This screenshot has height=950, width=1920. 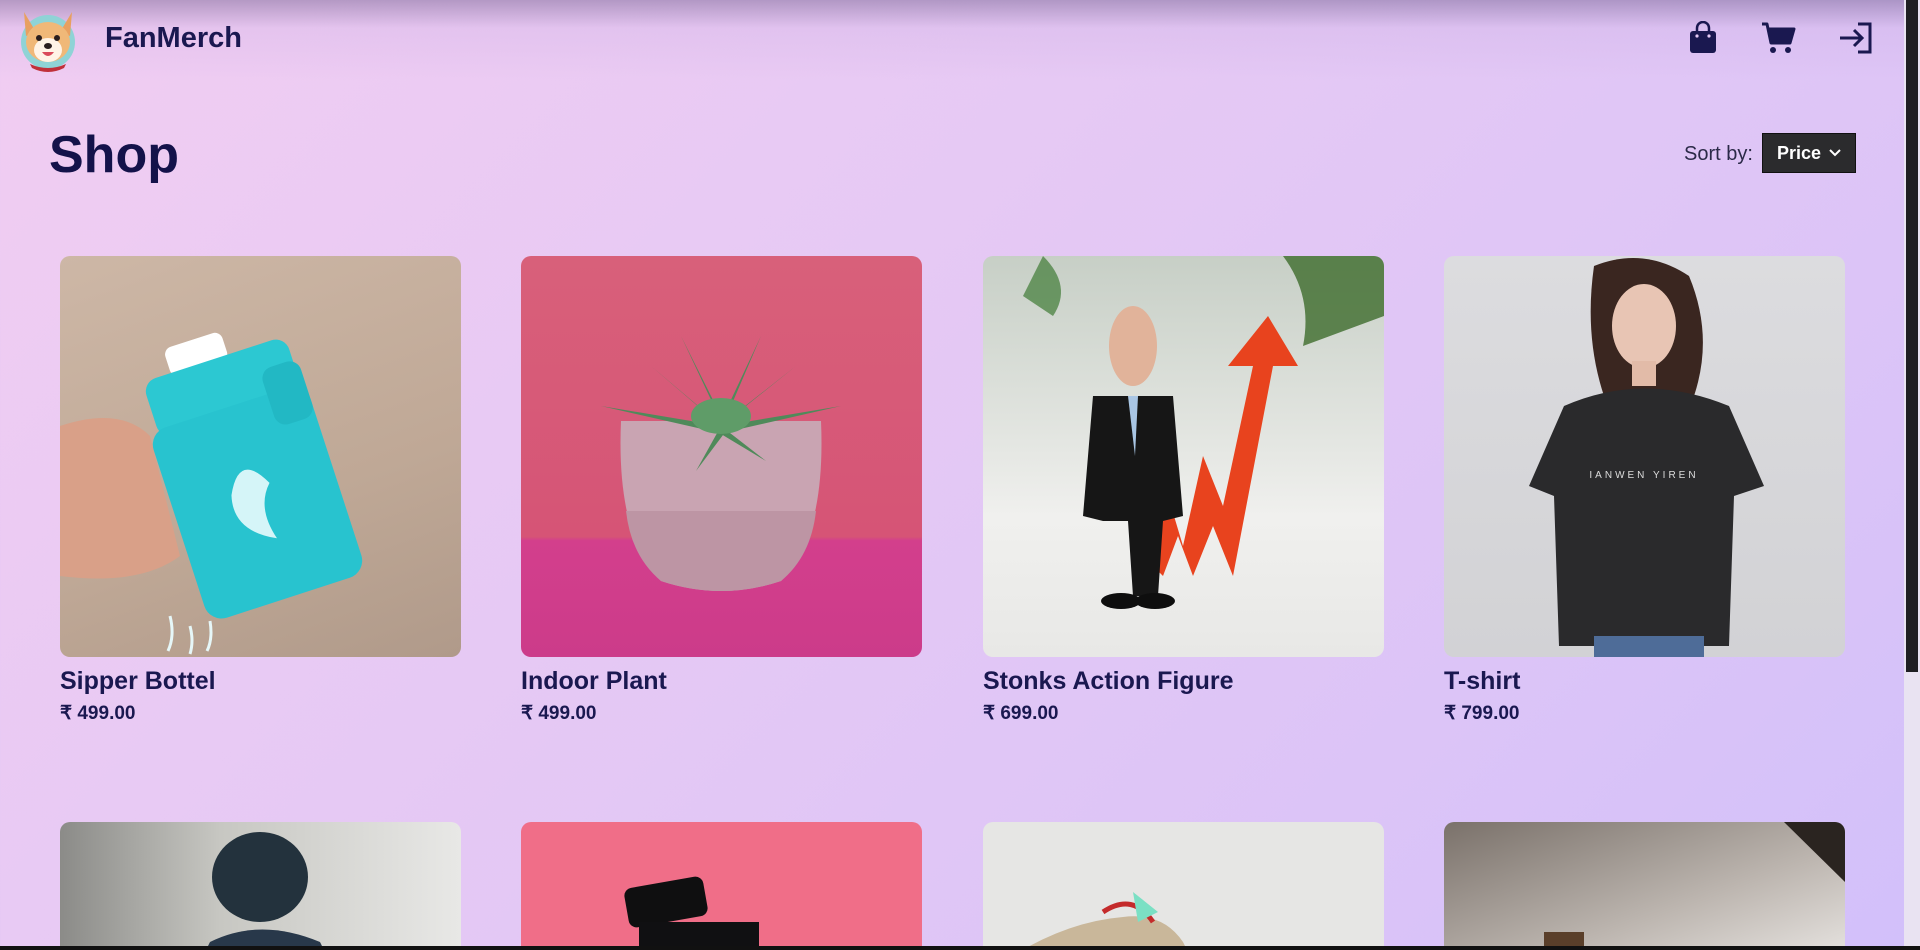 I want to click on scrollbar-thumb, so click(x=1912, y=336).